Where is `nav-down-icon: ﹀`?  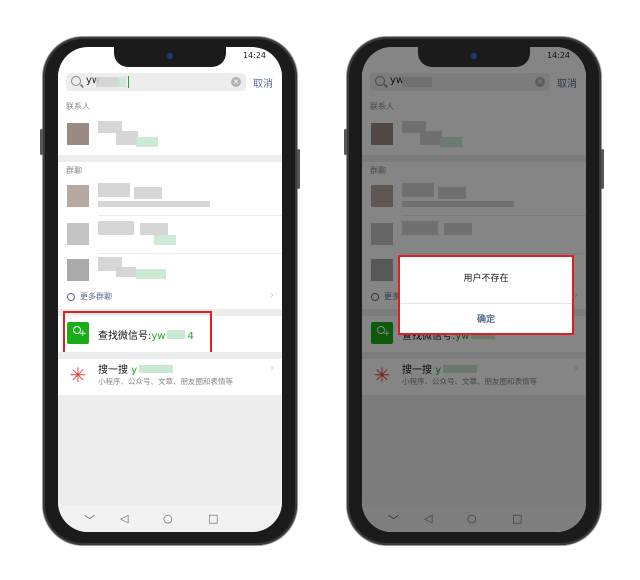
nav-down-icon: ﹀ is located at coordinates (89, 520).